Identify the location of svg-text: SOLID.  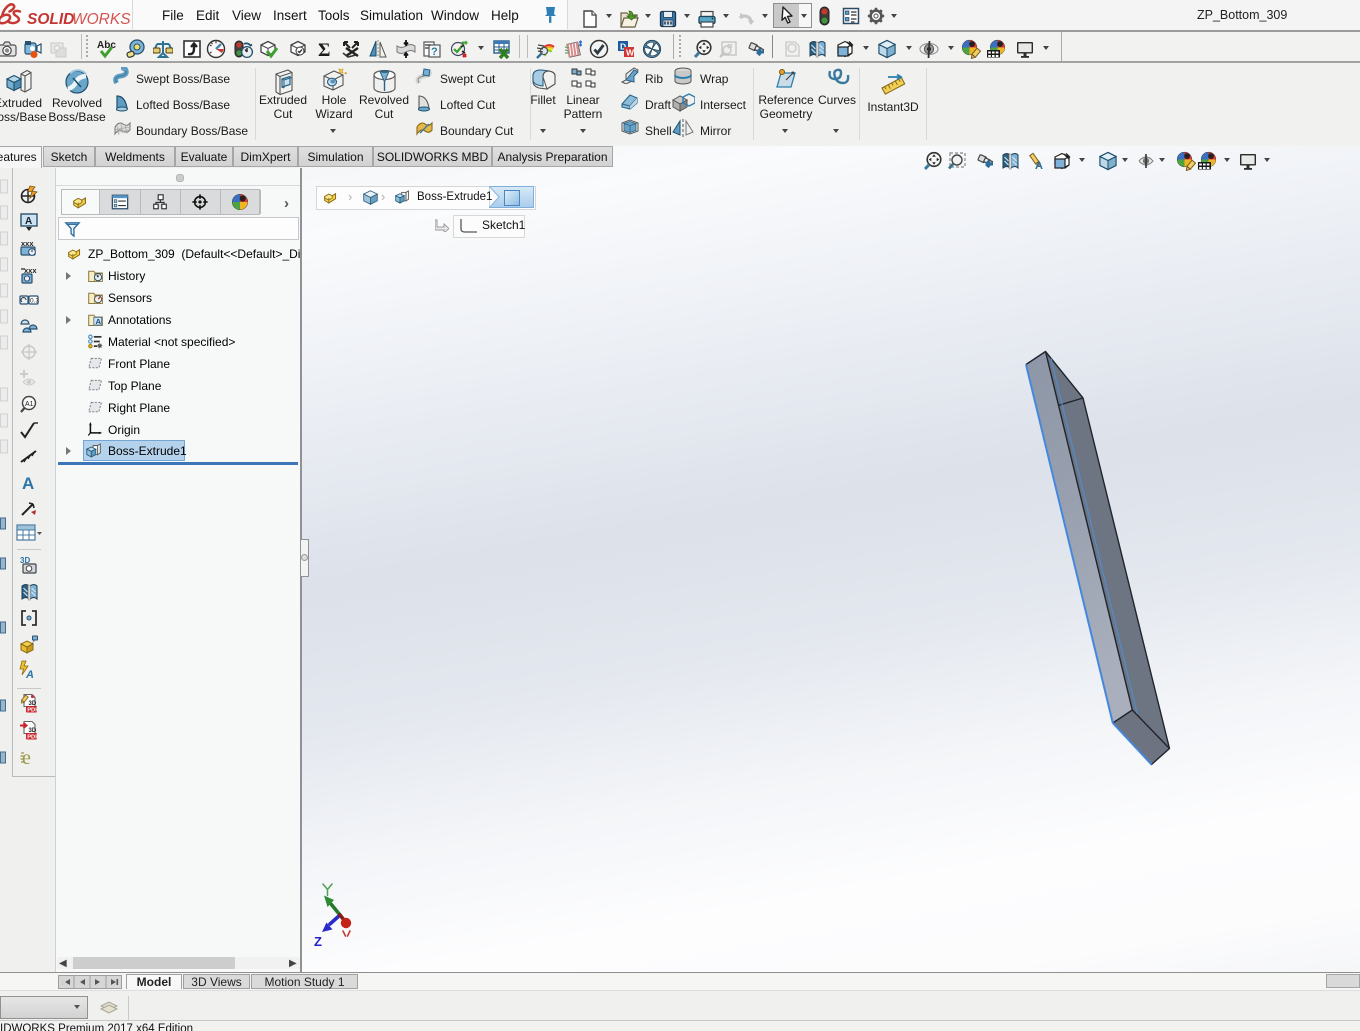
(50, 19).